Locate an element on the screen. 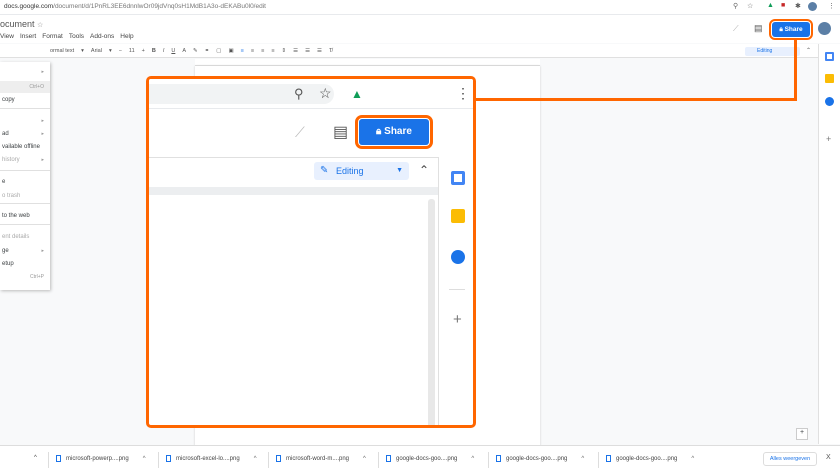 The image size is (840, 473). collapse-toolbar-icon: ⌃ is located at coordinates (424, 170).